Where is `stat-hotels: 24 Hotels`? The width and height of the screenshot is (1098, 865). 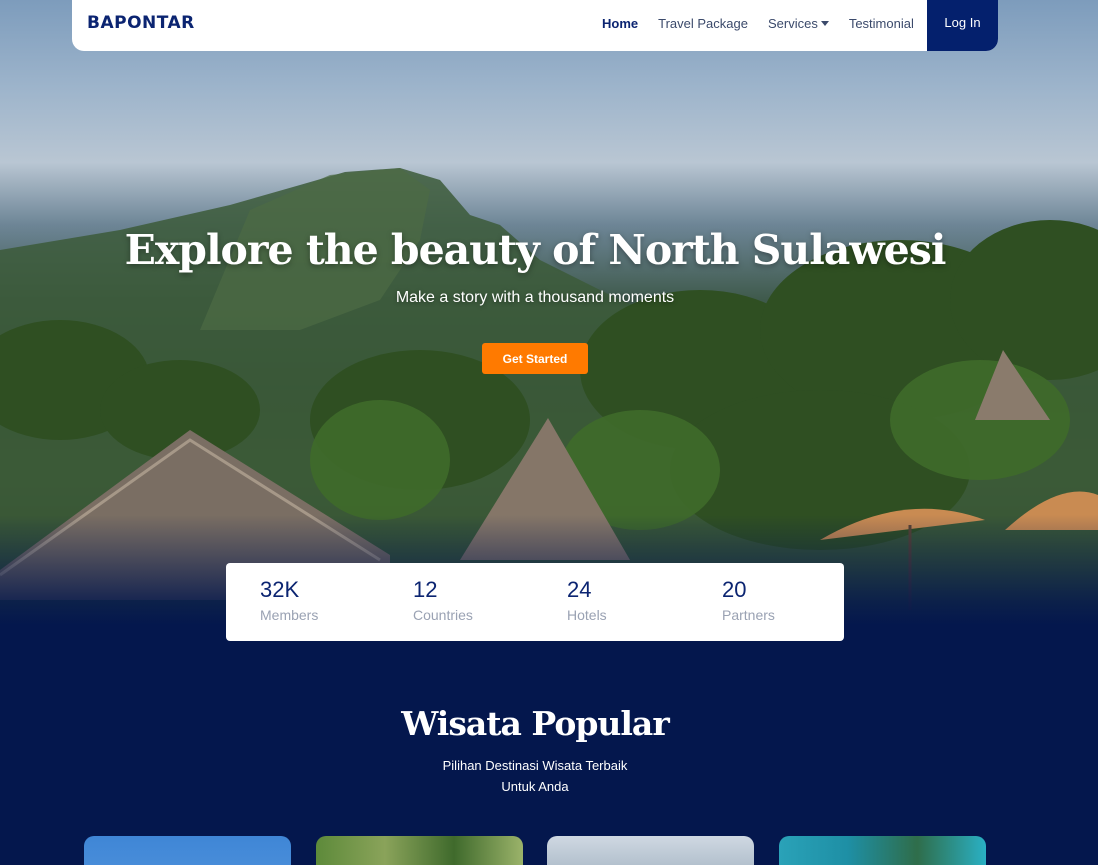 stat-hotels: 24 Hotels is located at coordinates (587, 600).